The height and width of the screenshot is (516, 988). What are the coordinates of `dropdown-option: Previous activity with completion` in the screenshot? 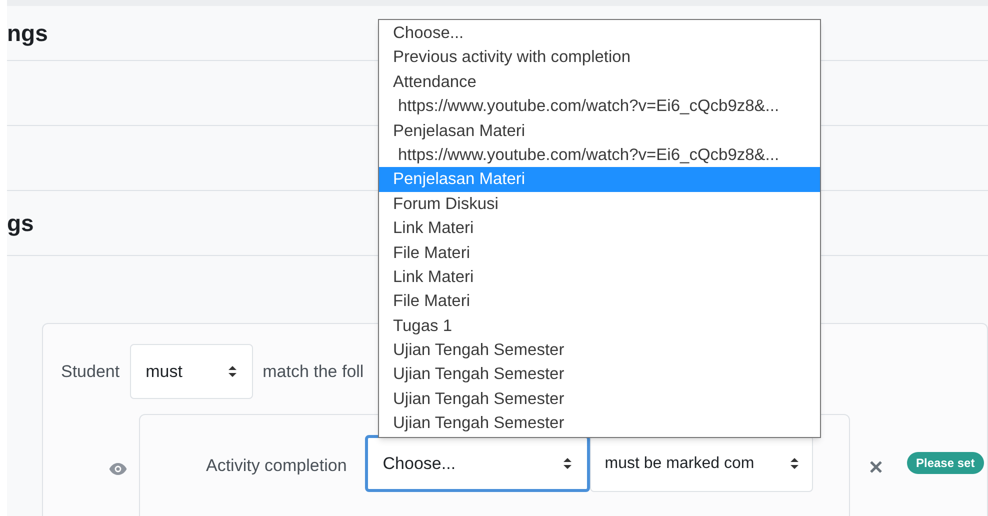 It's located at (599, 57).